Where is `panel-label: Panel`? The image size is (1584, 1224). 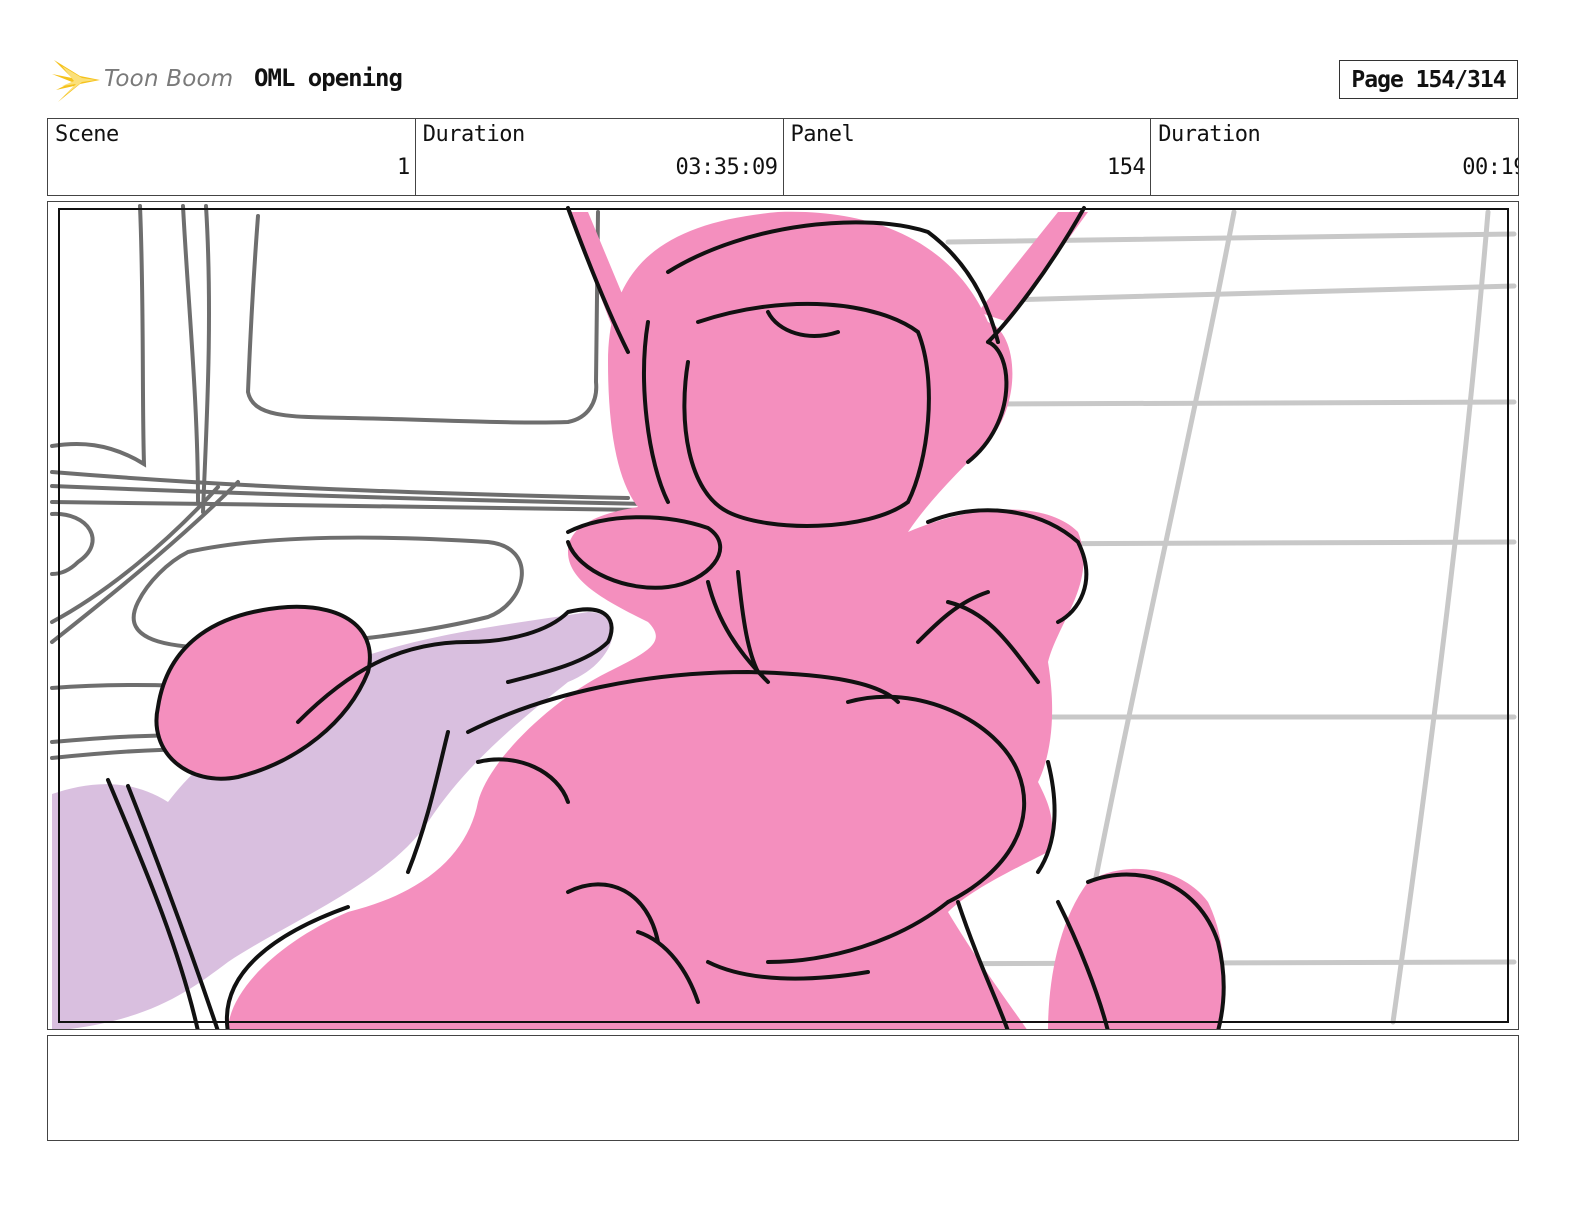 panel-label: Panel is located at coordinates (822, 134).